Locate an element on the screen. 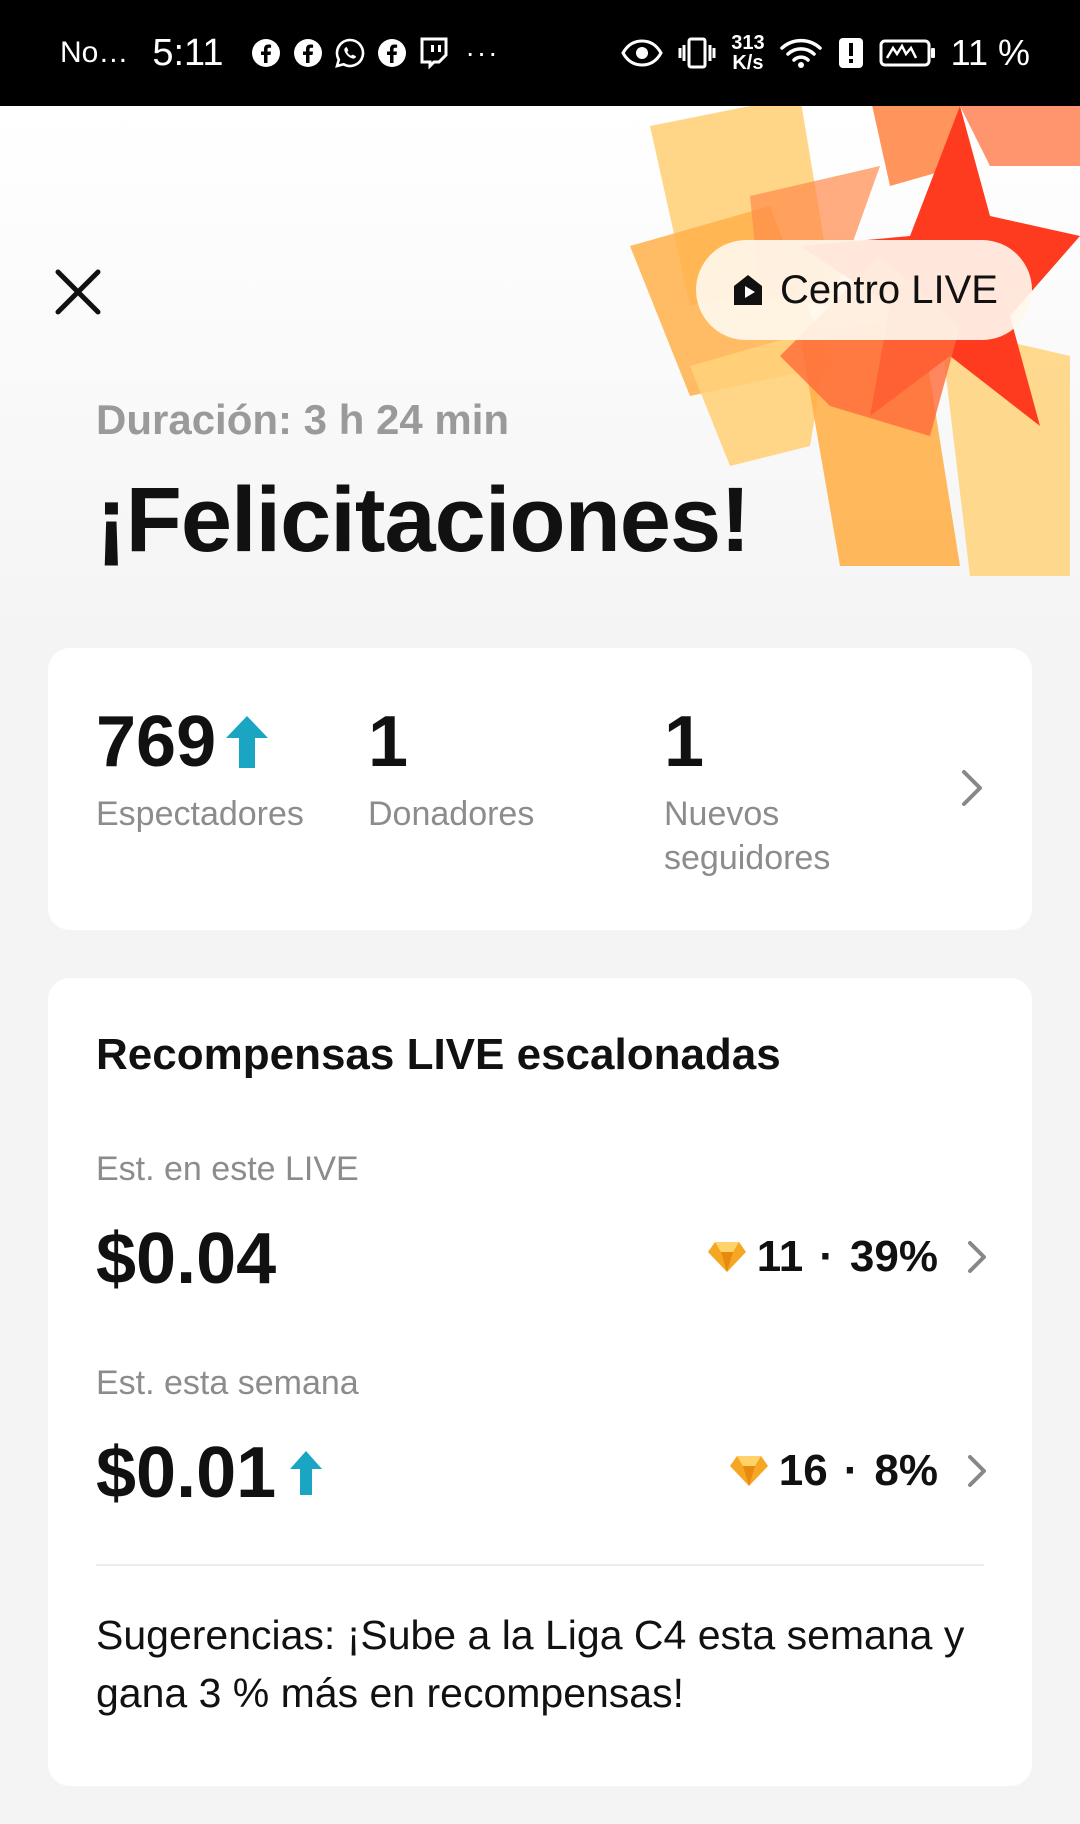  this-live-percent: 39% is located at coordinates (893, 1256).